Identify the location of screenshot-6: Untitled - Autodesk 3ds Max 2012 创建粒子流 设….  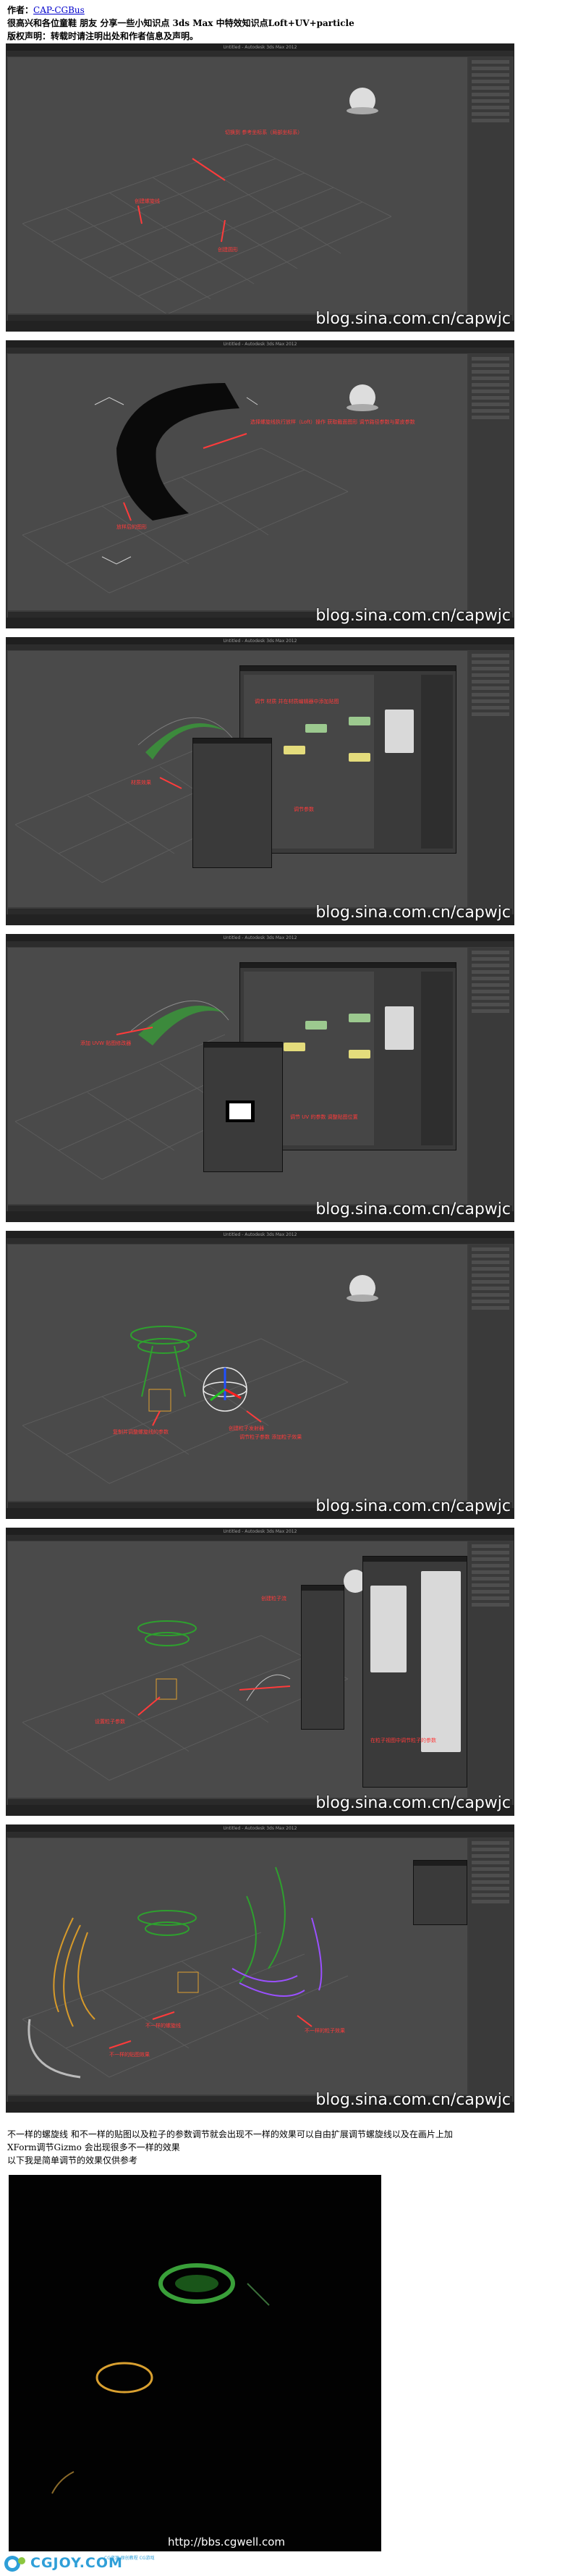
(260, 1672).